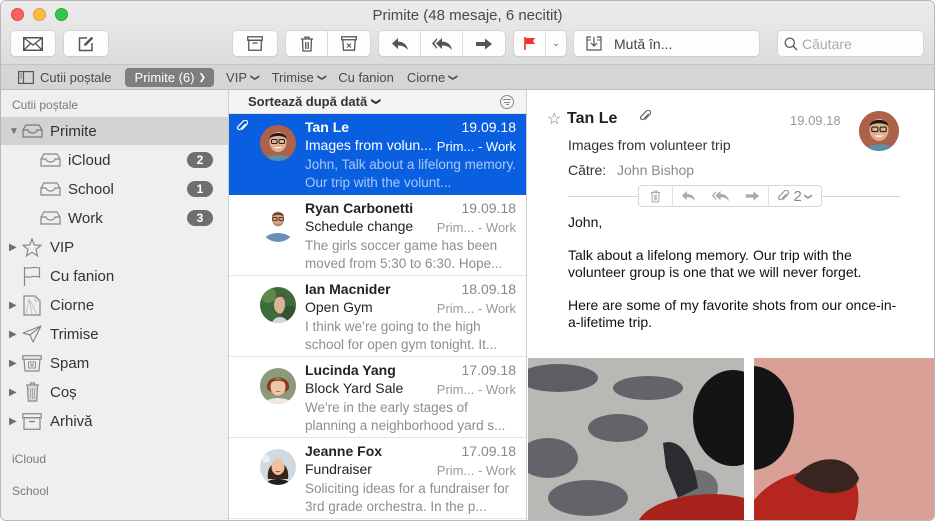 The width and height of the screenshot is (935, 521). What do you see at coordinates (594, 43) in the screenshot?
I see `move-to-icon` at bounding box center [594, 43].